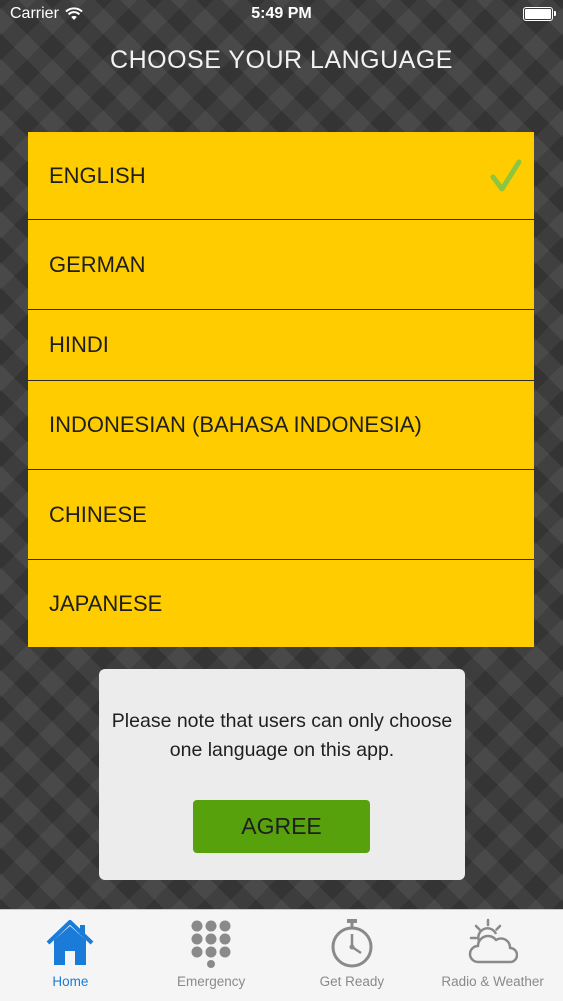  What do you see at coordinates (281, 603) in the screenshot?
I see `language-item-japanese: JAPANESE` at bounding box center [281, 603].